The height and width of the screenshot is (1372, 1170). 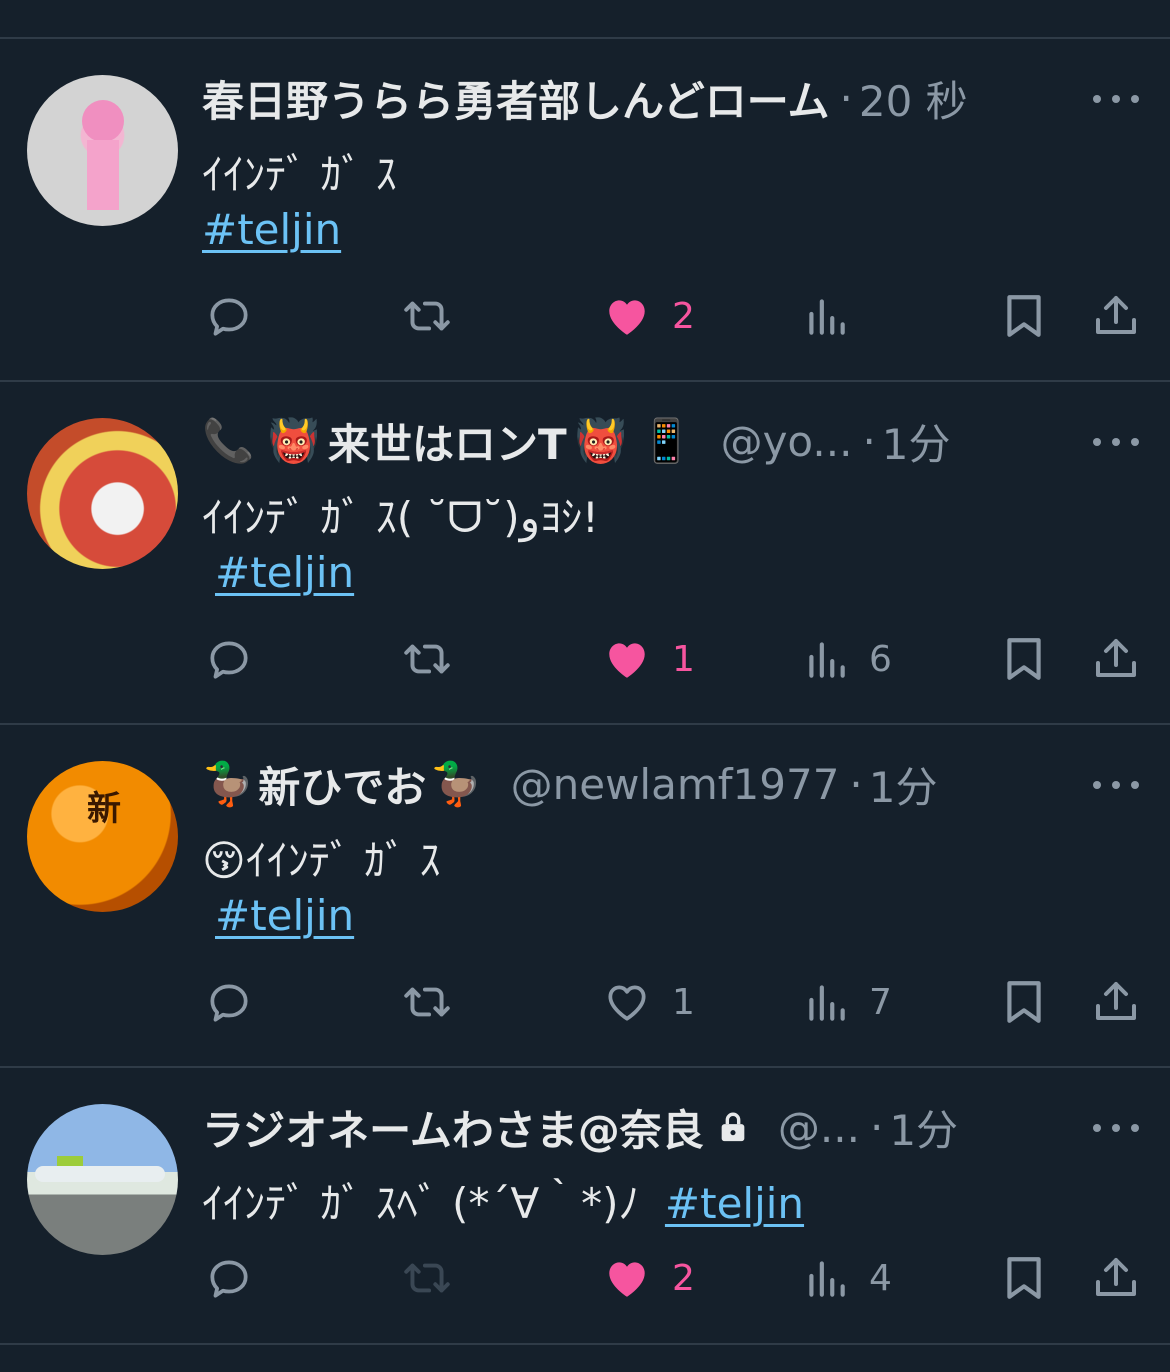 What do you see at coordinates (342, 784) in the screenshot?
I see `display-name: 新ひでお` at bounding box center [342, 784].